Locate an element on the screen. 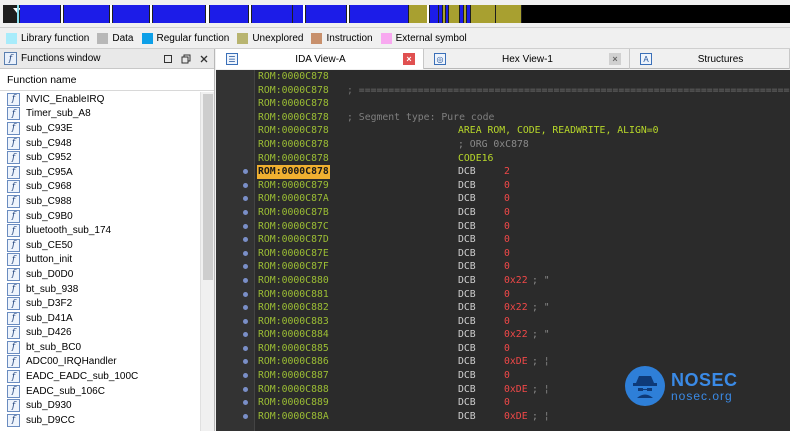  line-address: ROM:0000C87B is located at coordinates (293, 213).